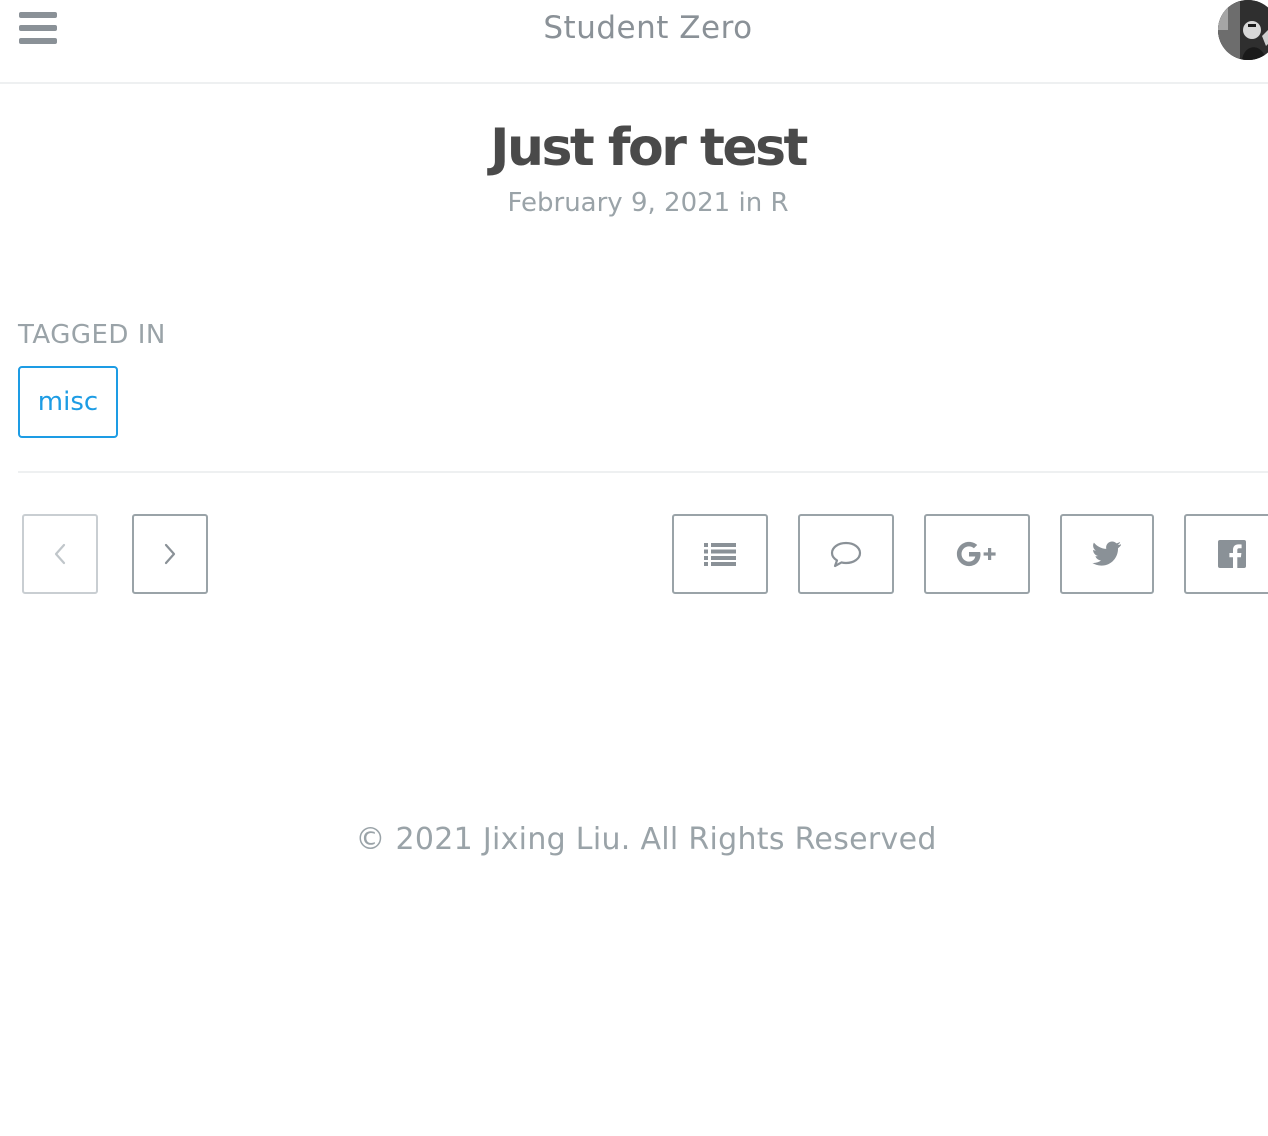 Image resolution: width=1268 pixels, height=1136 pixels. I want to click on post-date: February 9, 2021, so click(619, 203).